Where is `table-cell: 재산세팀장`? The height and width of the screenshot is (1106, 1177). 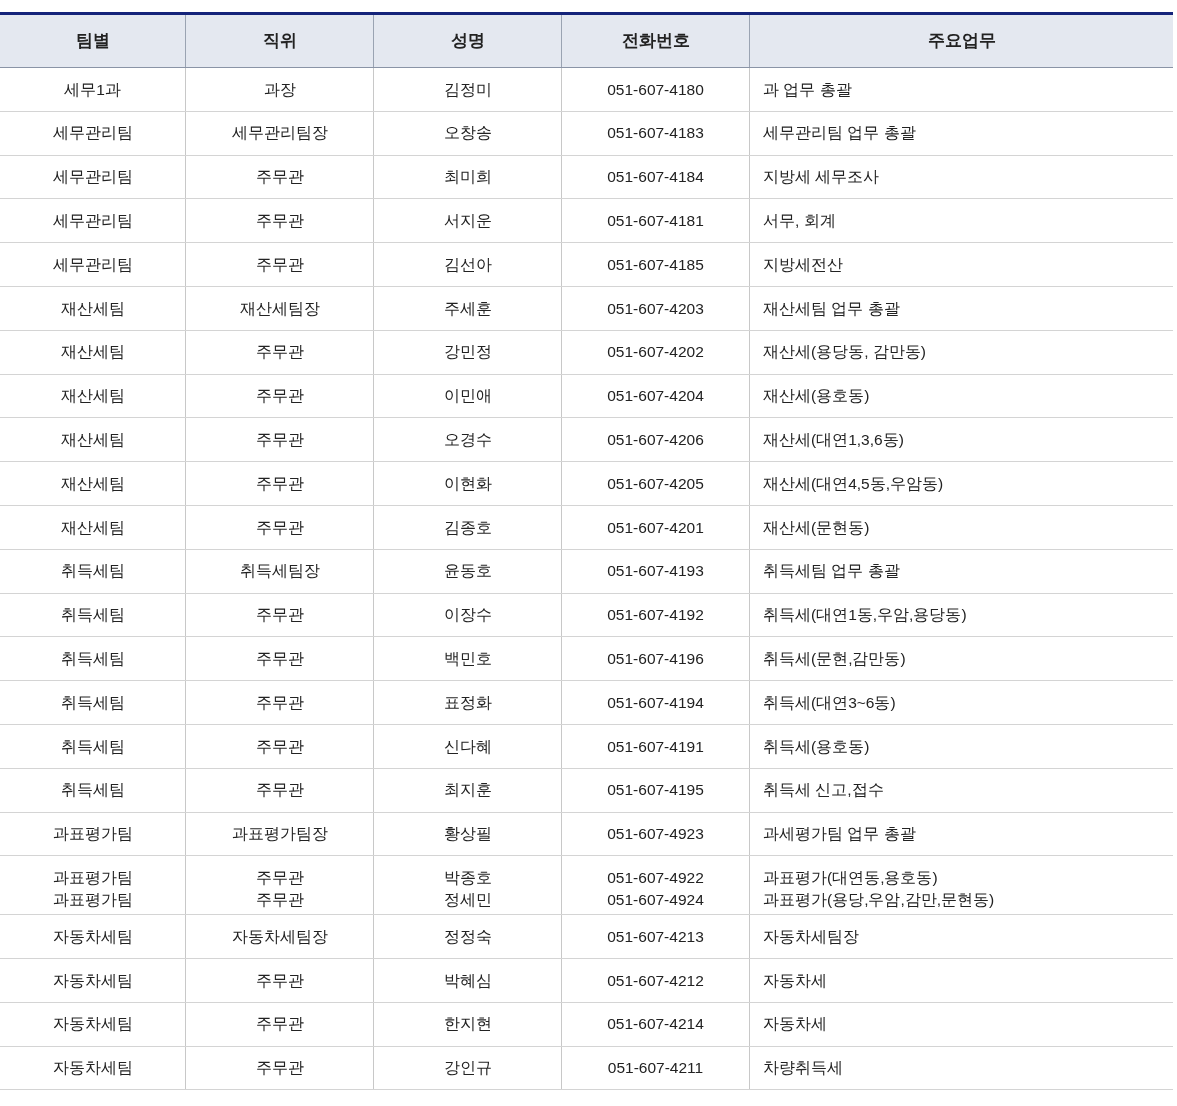 table-cell: 재산세팀장 is located at coordinates (279, 308).